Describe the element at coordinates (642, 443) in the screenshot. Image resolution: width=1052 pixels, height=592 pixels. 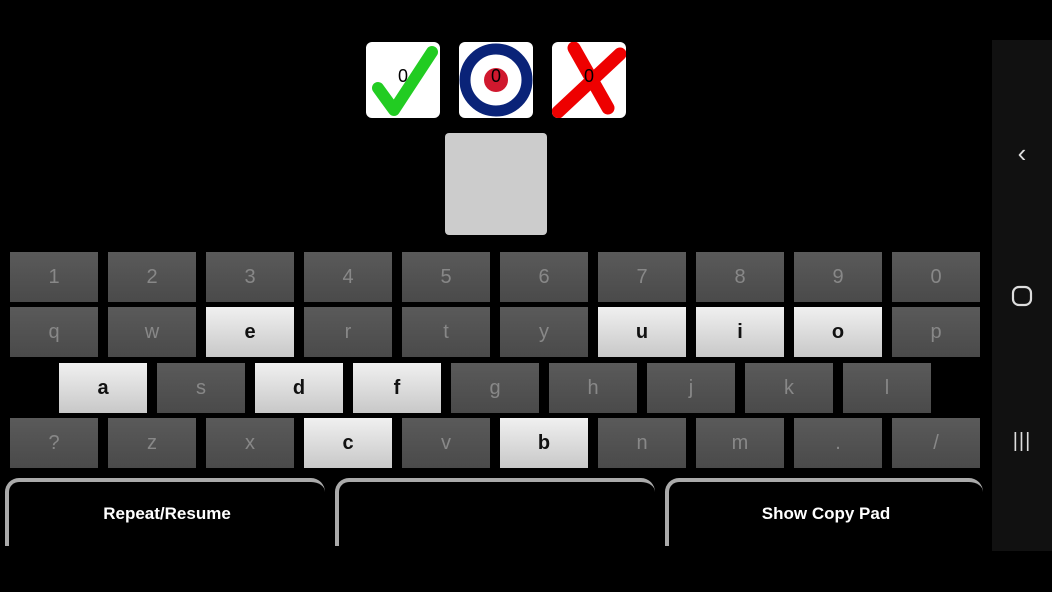
I see `key-n: n` at that location.